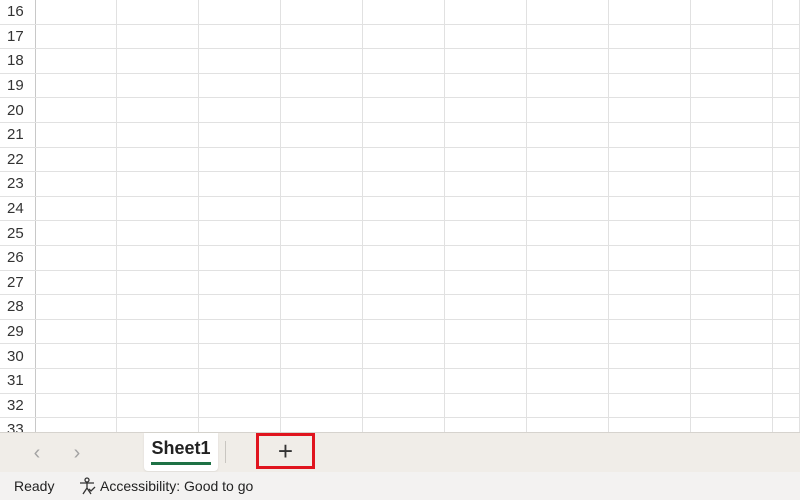  What do you see at coordinates (18, 61) in the screenshot?
I see `row-header: 18` at bounding box center [18, 61].